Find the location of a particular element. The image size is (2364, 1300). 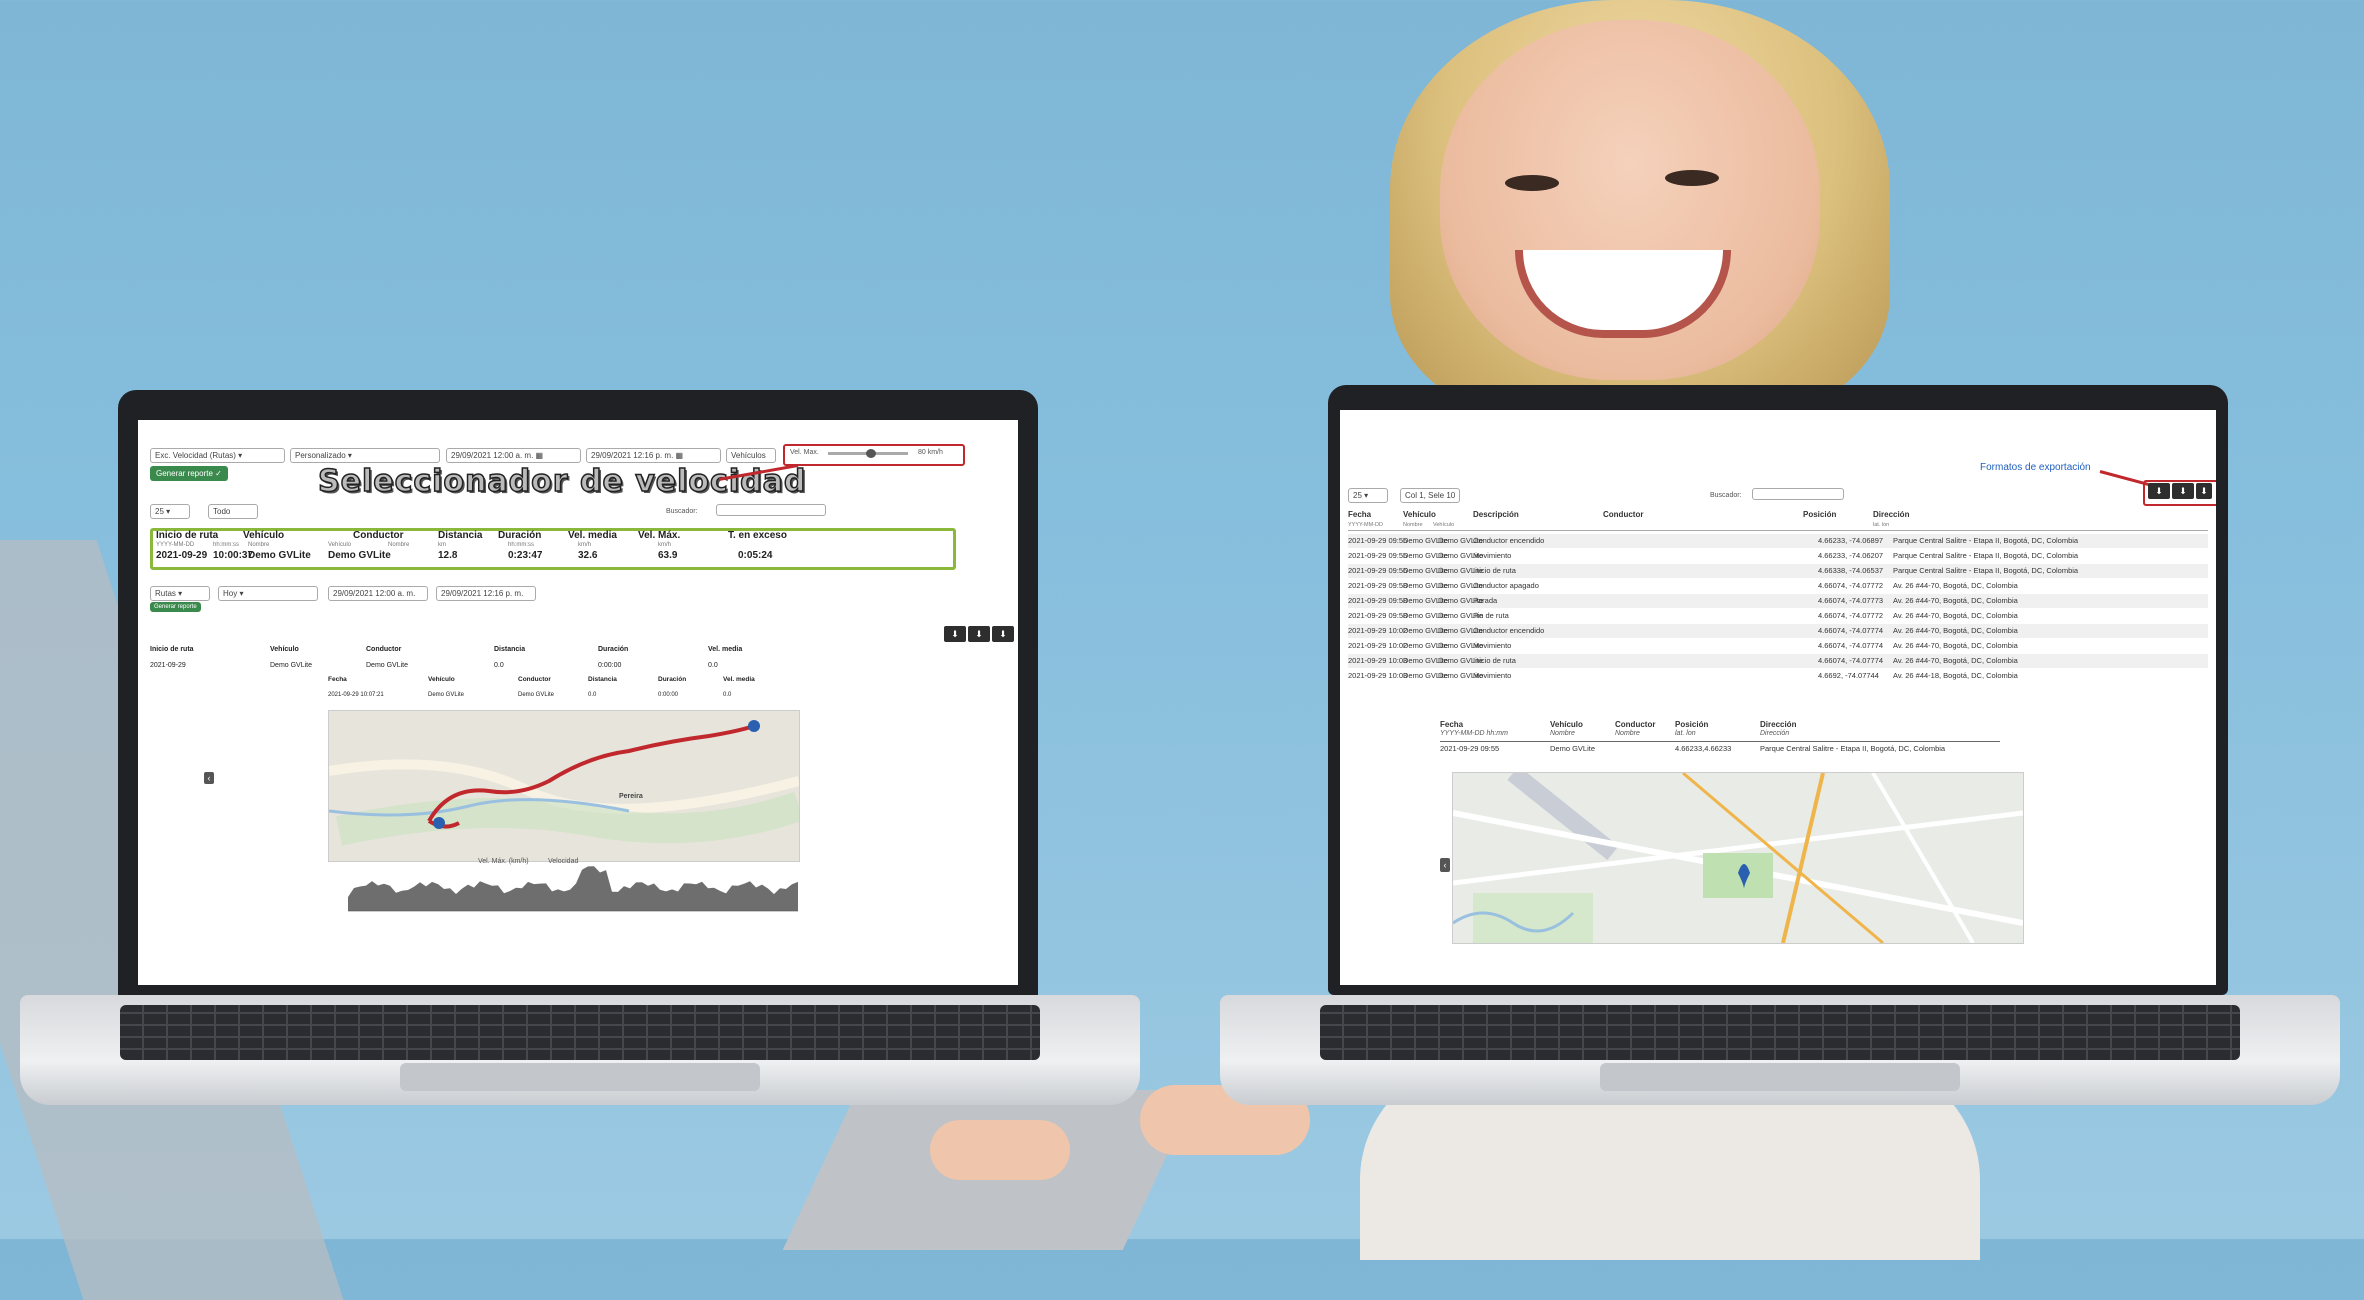

generate-report-button: Generar reporte ✓ is located at coordinates (189, 473).